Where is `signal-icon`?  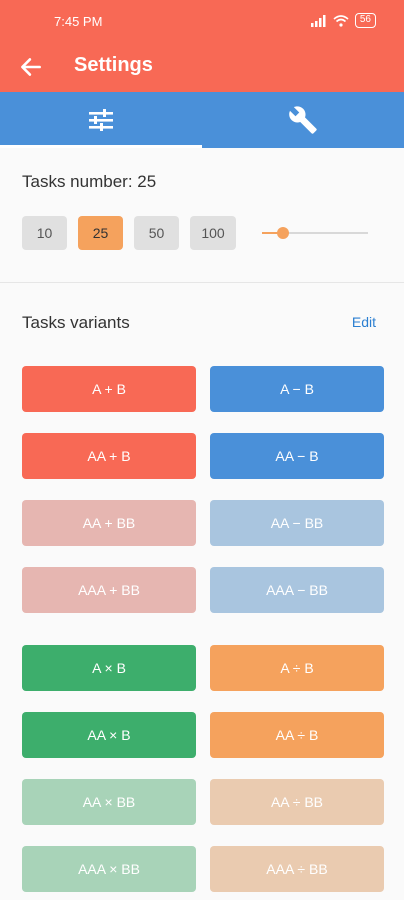 signal-icon is located at coordinates (318, 20).